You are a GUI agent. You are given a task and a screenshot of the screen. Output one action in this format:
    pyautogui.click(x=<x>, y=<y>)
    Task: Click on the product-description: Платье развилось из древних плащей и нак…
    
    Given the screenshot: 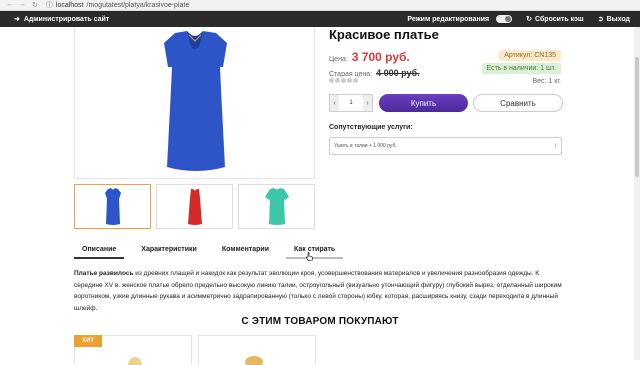 What is the action you would take?
    pyautogui.click(x=319, y=291)
    